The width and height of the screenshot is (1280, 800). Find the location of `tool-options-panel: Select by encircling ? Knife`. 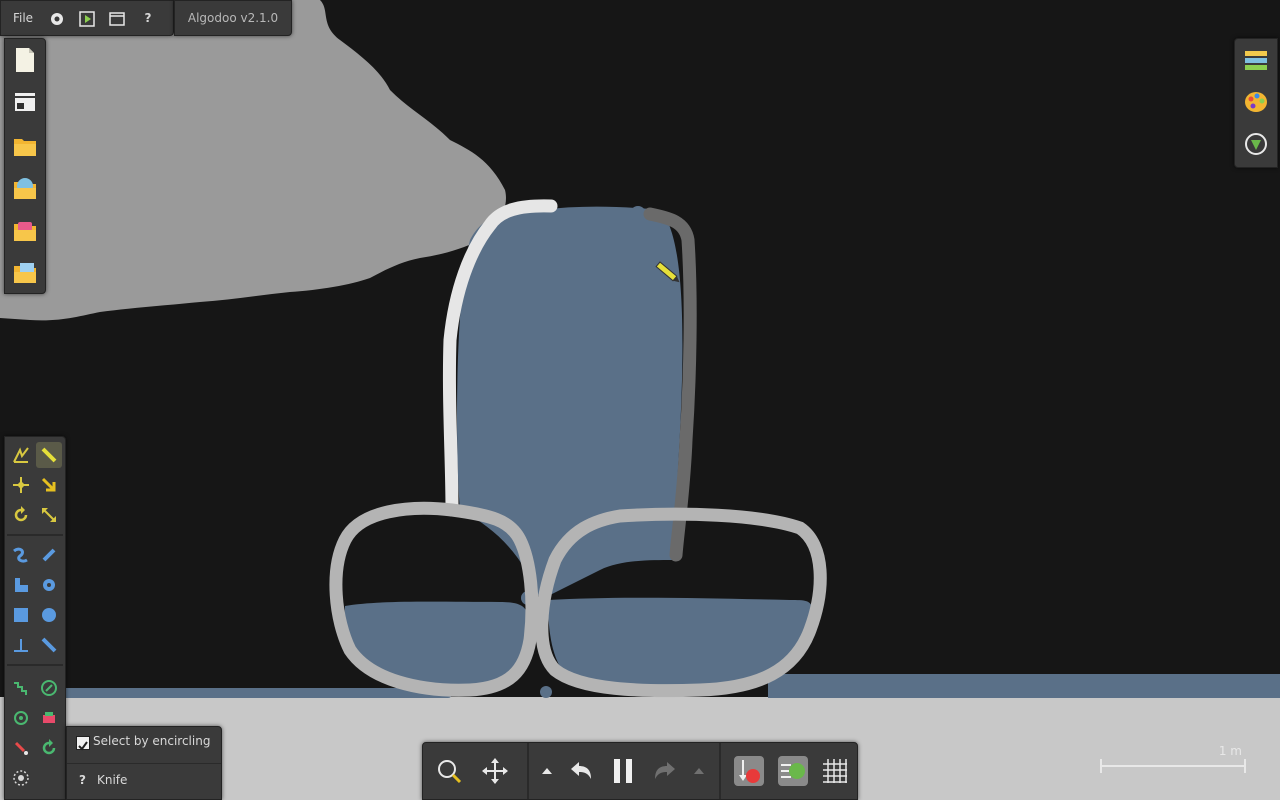

tool-options-panel: Select by encircling ? Knife is located at coordinates (144, 763).